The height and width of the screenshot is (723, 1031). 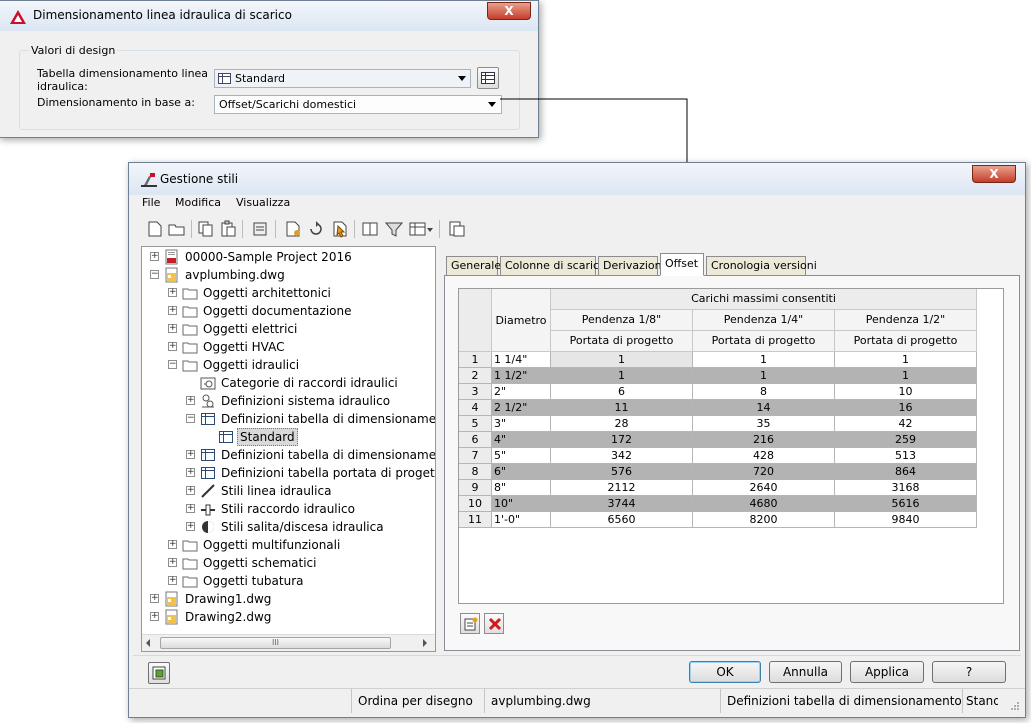 What do you see at coordinates (288, 617) in the screenshot?
I see `tree-item: + Drawing2.dwg` at bounding box center [288, 617].